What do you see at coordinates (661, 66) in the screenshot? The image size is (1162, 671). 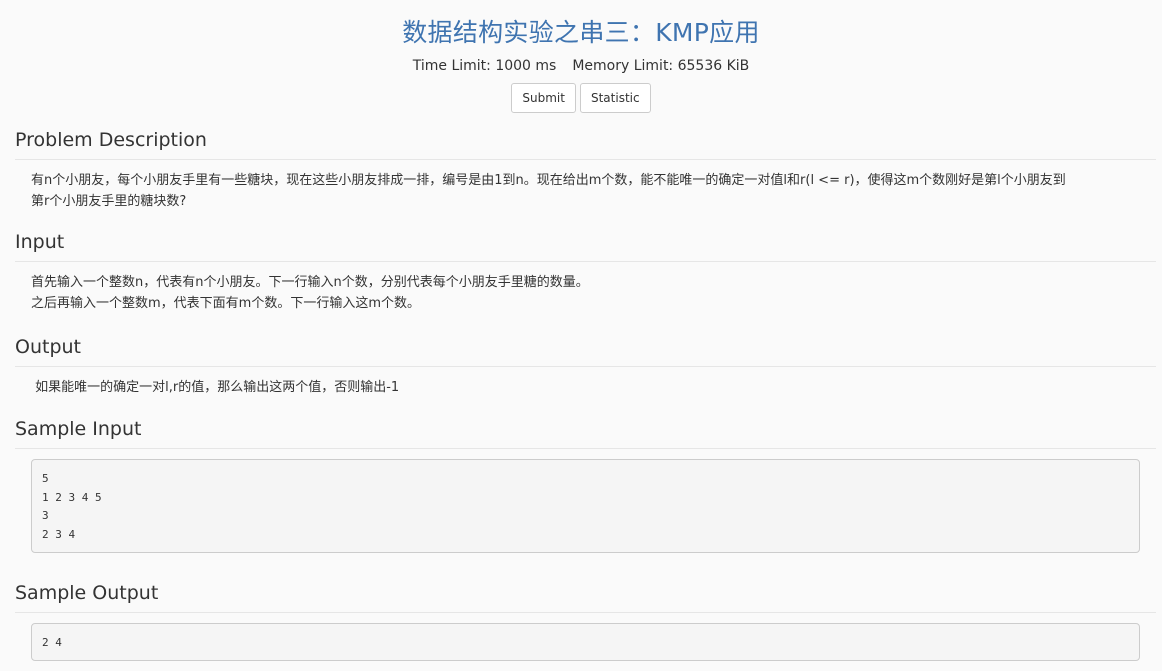 I see `memory-limit: Memory Limit: 65536 KiB` at bounding box center [661, 66].